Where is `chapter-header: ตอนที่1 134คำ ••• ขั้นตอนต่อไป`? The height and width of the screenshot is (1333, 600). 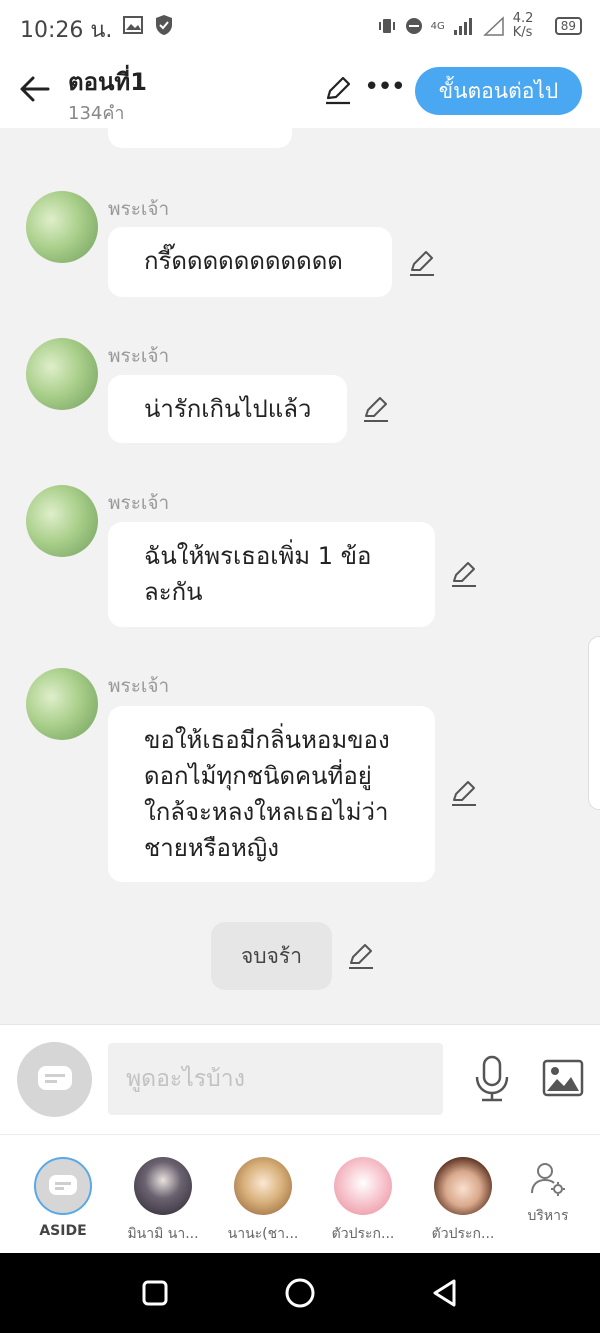
chapter-header: ตอนที่1 134คำ ••• ขั้นตอนต่อไป is located at coordinates (300, 91).